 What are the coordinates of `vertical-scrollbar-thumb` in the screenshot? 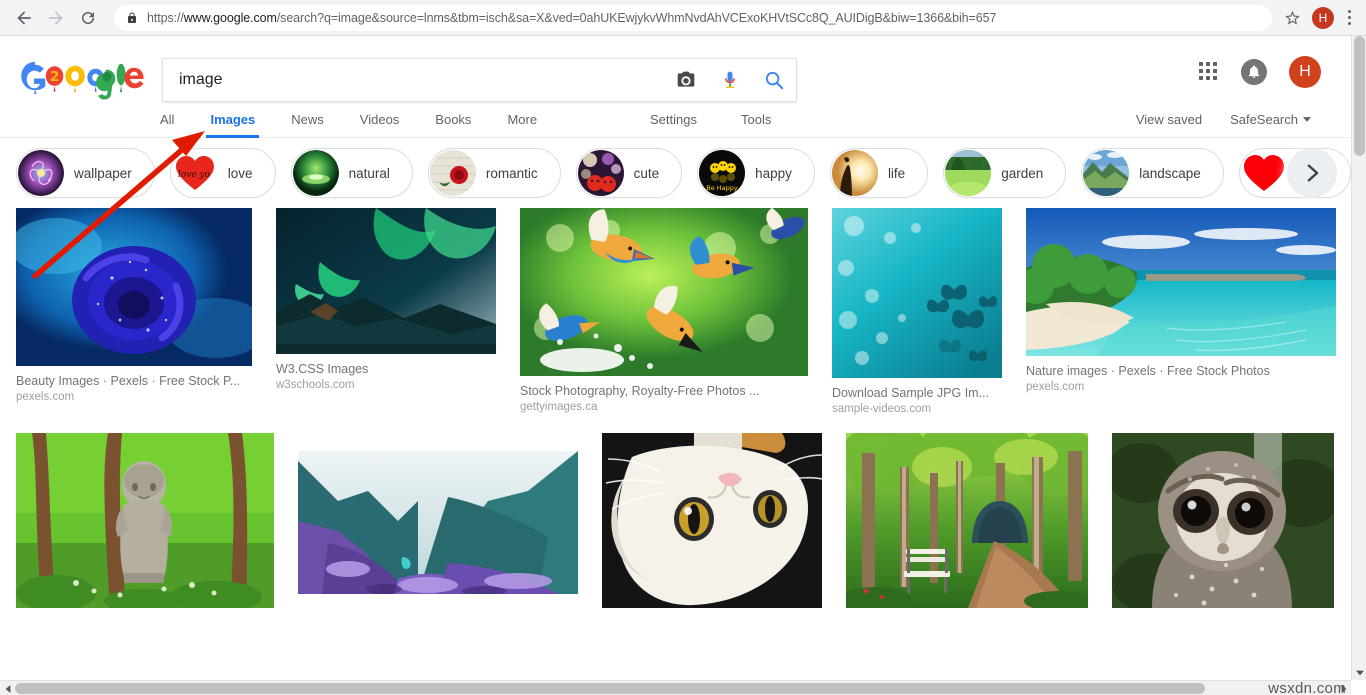 It's located at (1359, 96).